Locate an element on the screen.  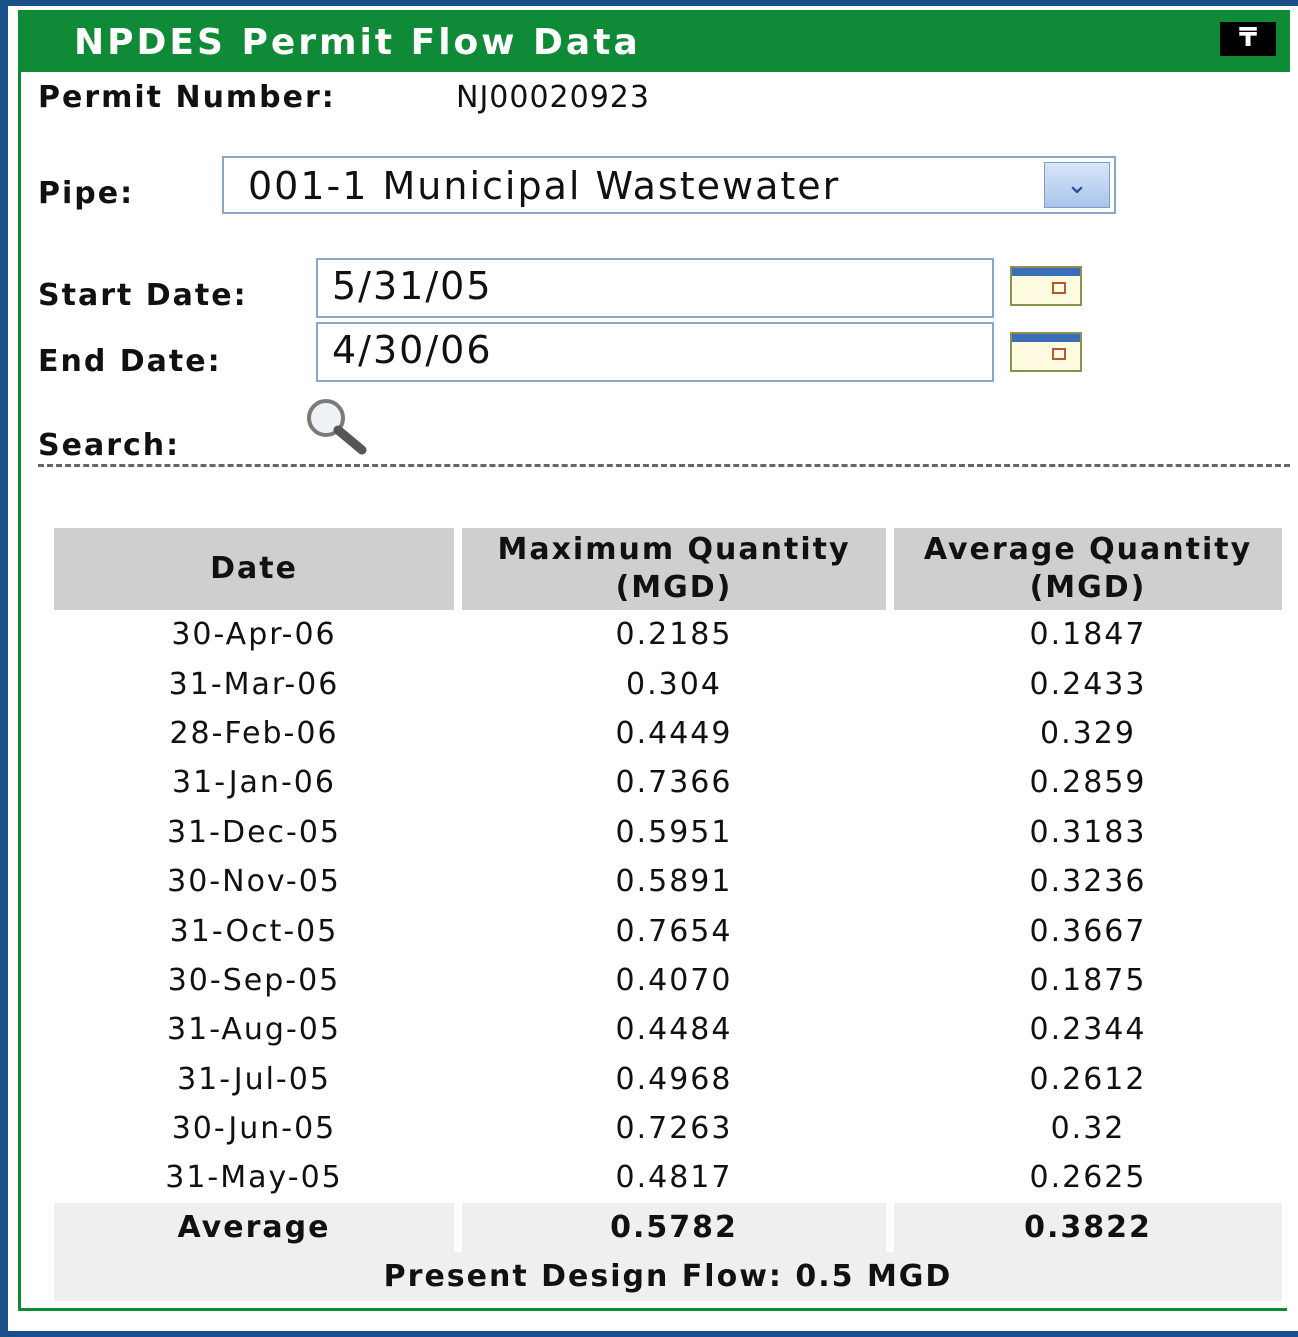
cell-date: 31-May-05 is located at coordinates (254, 1178).